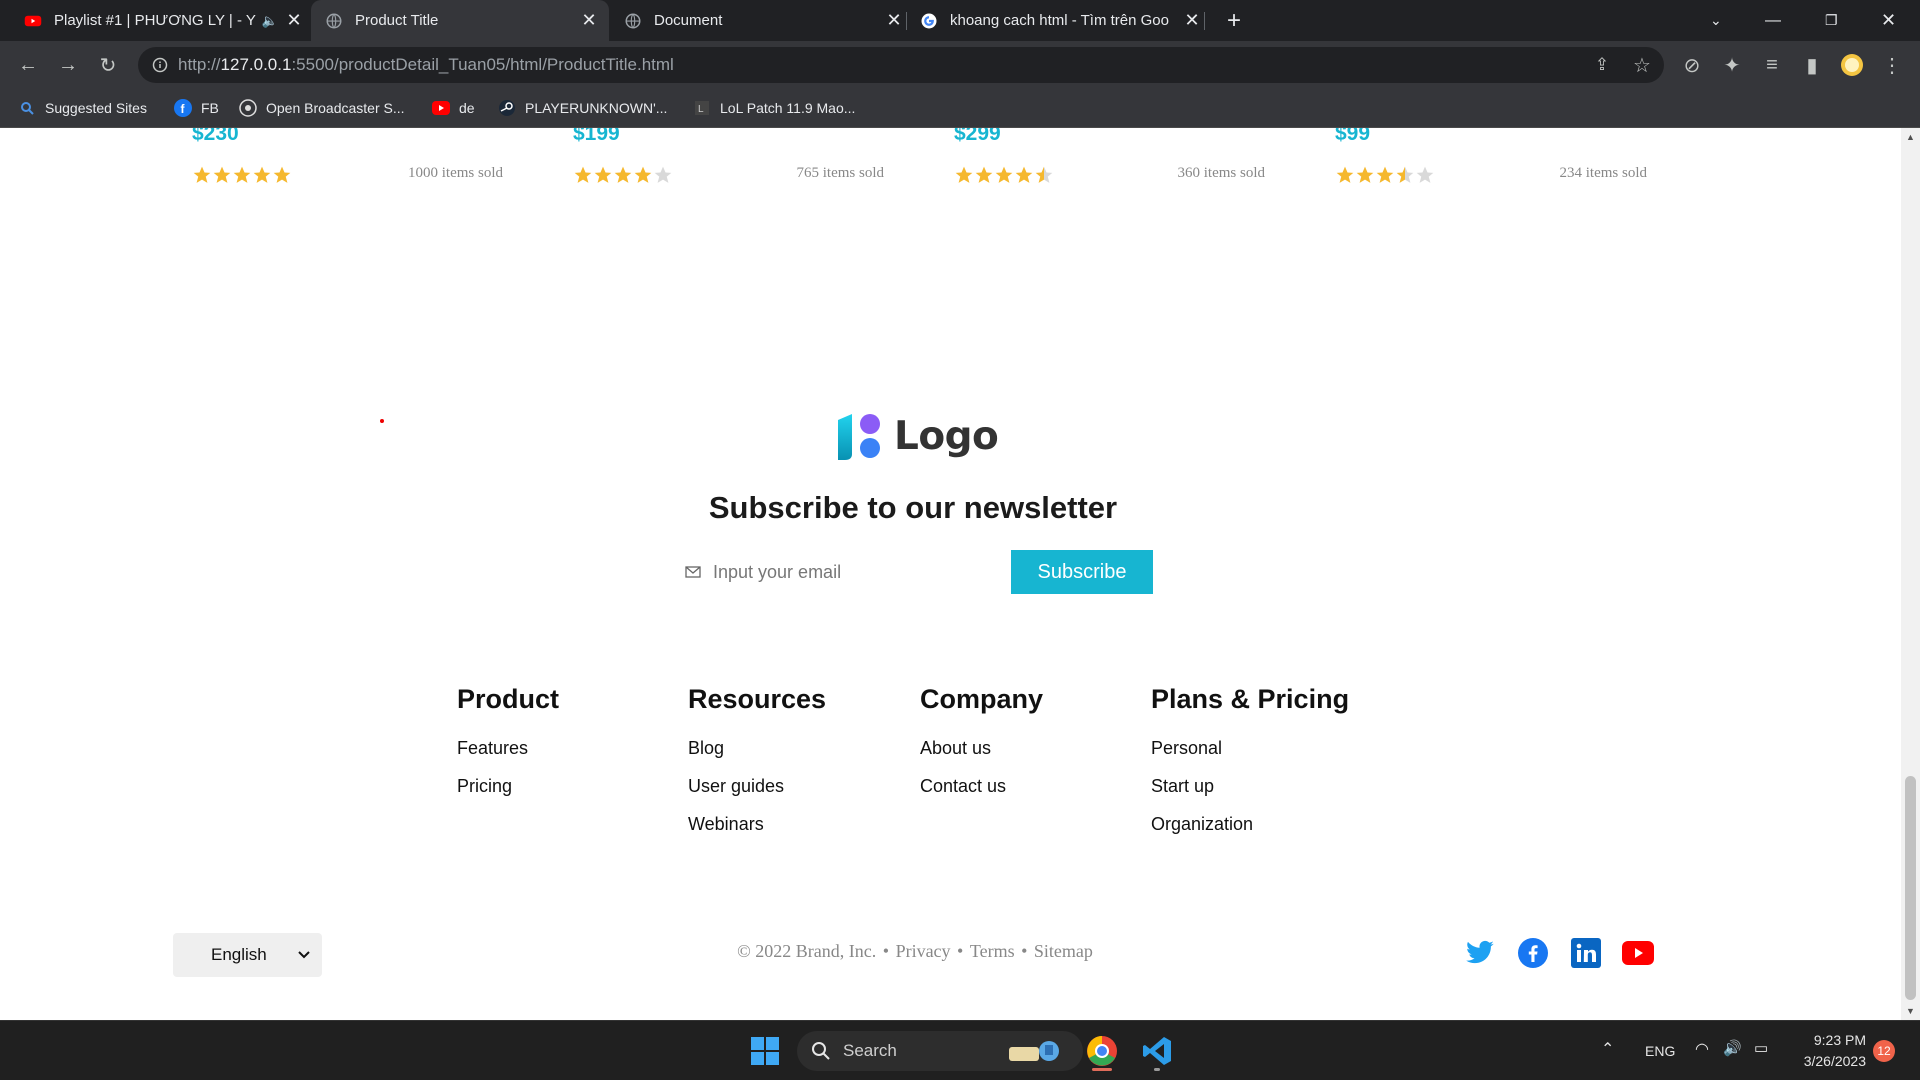 This screenshot has width=1920, height=1080. I want to click on facebook-icon, so click(1533, 953).